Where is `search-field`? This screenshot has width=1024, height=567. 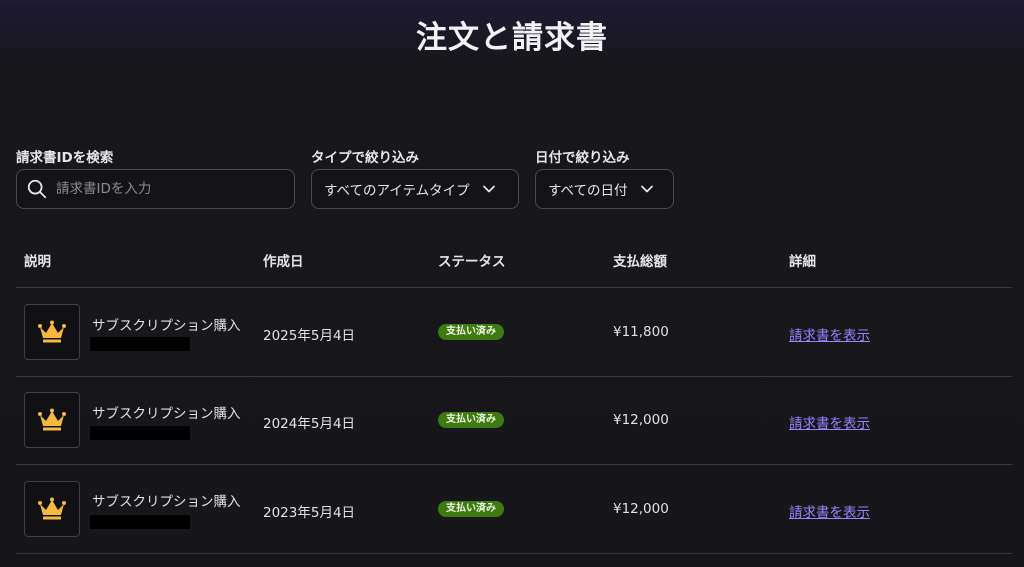
search-field is located at coordinates (155, 189).